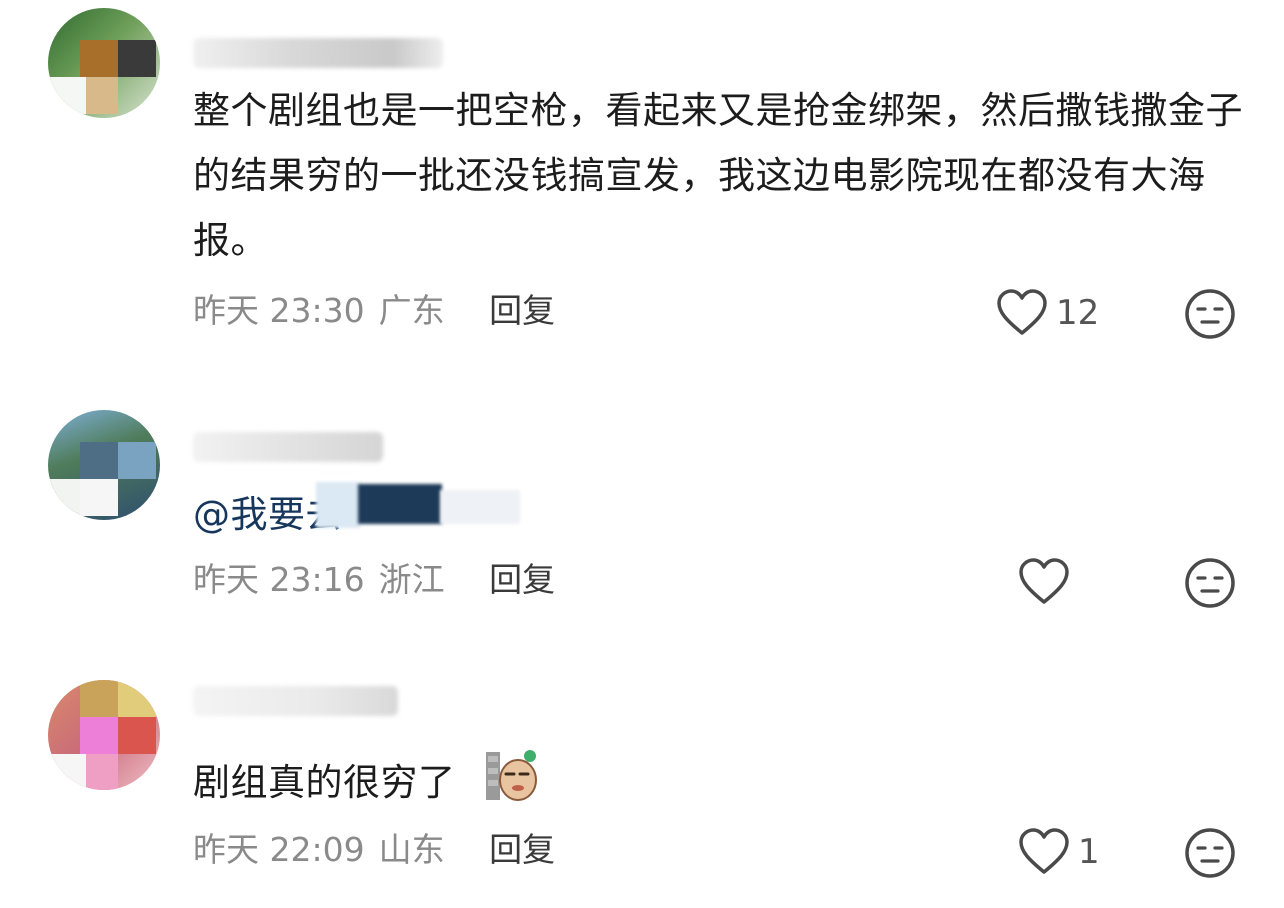  I want to click on comment-meta: 昨天 23:16 浙江 回复, so click(374, 580).